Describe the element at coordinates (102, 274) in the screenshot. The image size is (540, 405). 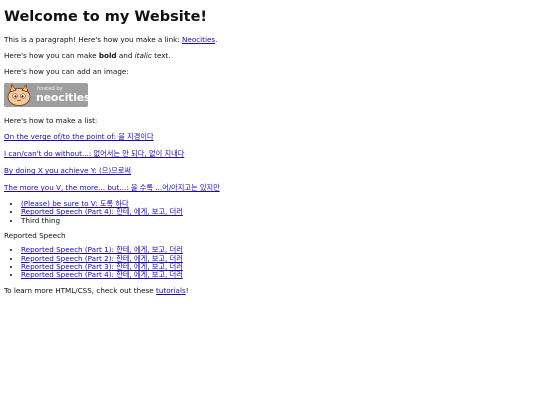
I see `reported-speech-link-4: Reported Speech (Part 4): 한테, 에게, 보고, 더러` at that location.